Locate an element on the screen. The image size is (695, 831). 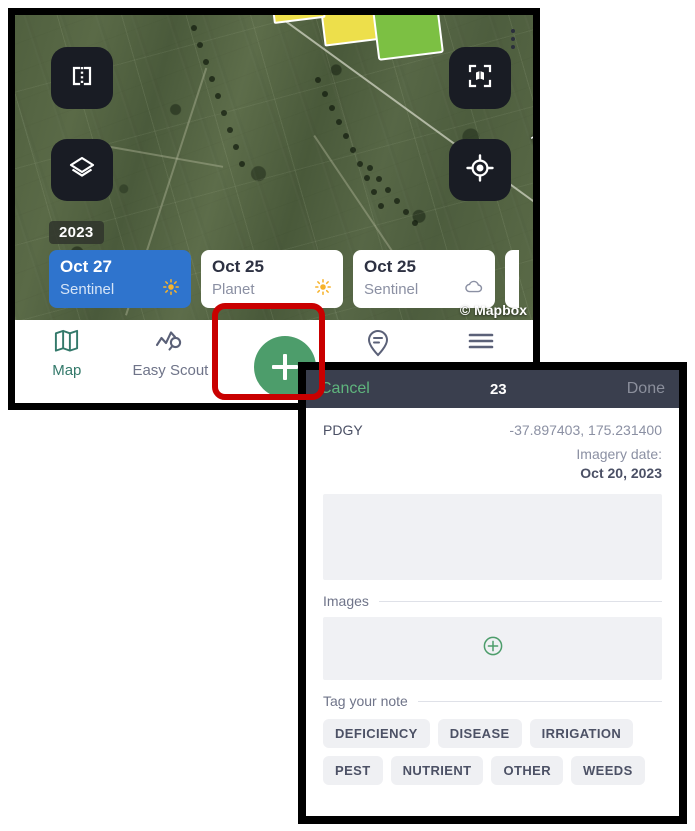
tag-chip: IRRIGATION is located at coordinates (581, 733).